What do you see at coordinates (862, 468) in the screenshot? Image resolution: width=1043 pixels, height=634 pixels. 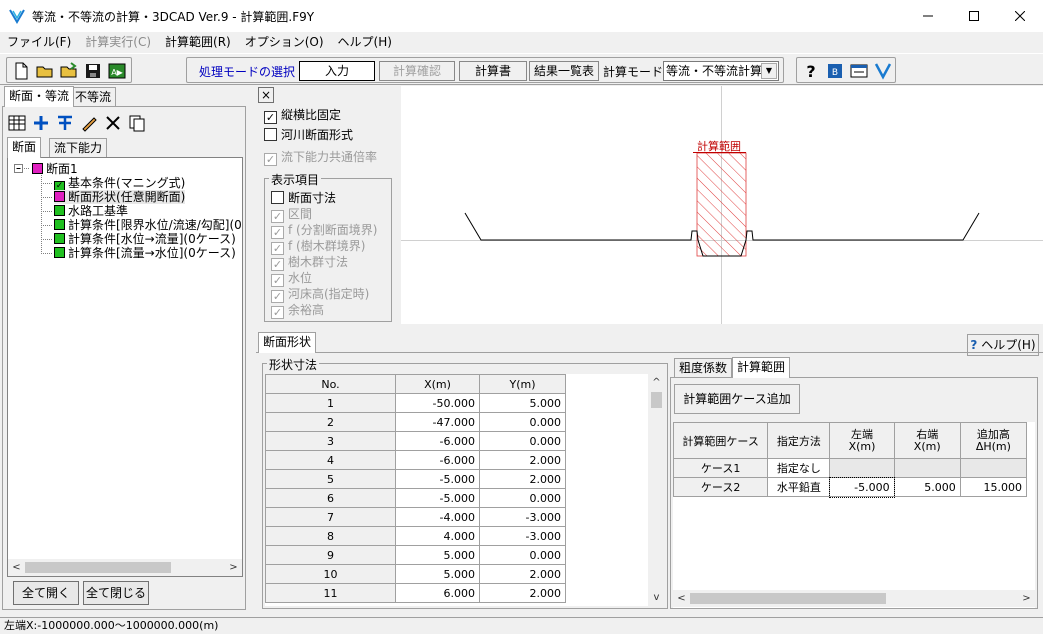 I see `left-x-cell` at bounding box center [862, 468].